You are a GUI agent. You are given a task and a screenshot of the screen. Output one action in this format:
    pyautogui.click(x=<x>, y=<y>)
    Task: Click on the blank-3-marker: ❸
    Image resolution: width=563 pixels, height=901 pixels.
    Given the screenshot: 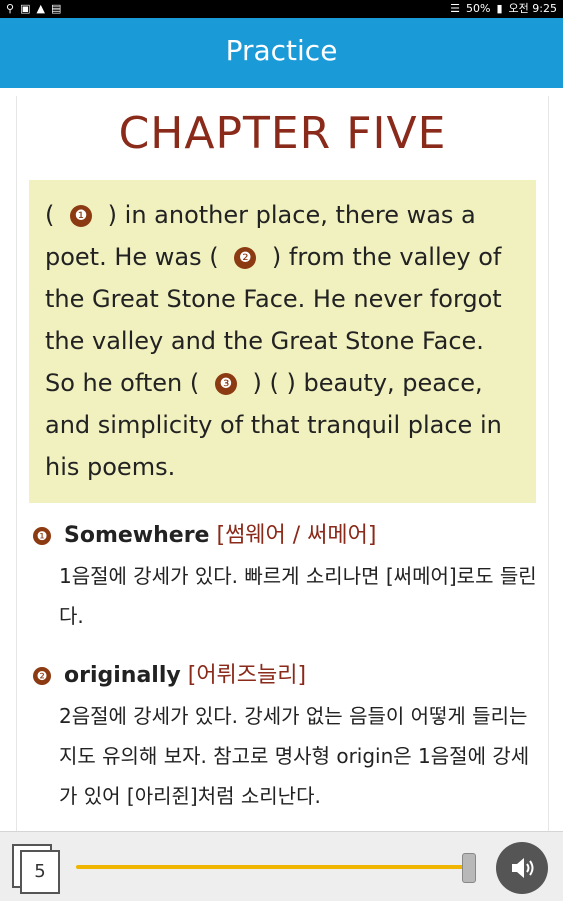 What is the action you would take?
    pyautogui.click(x=225, y=384)
    